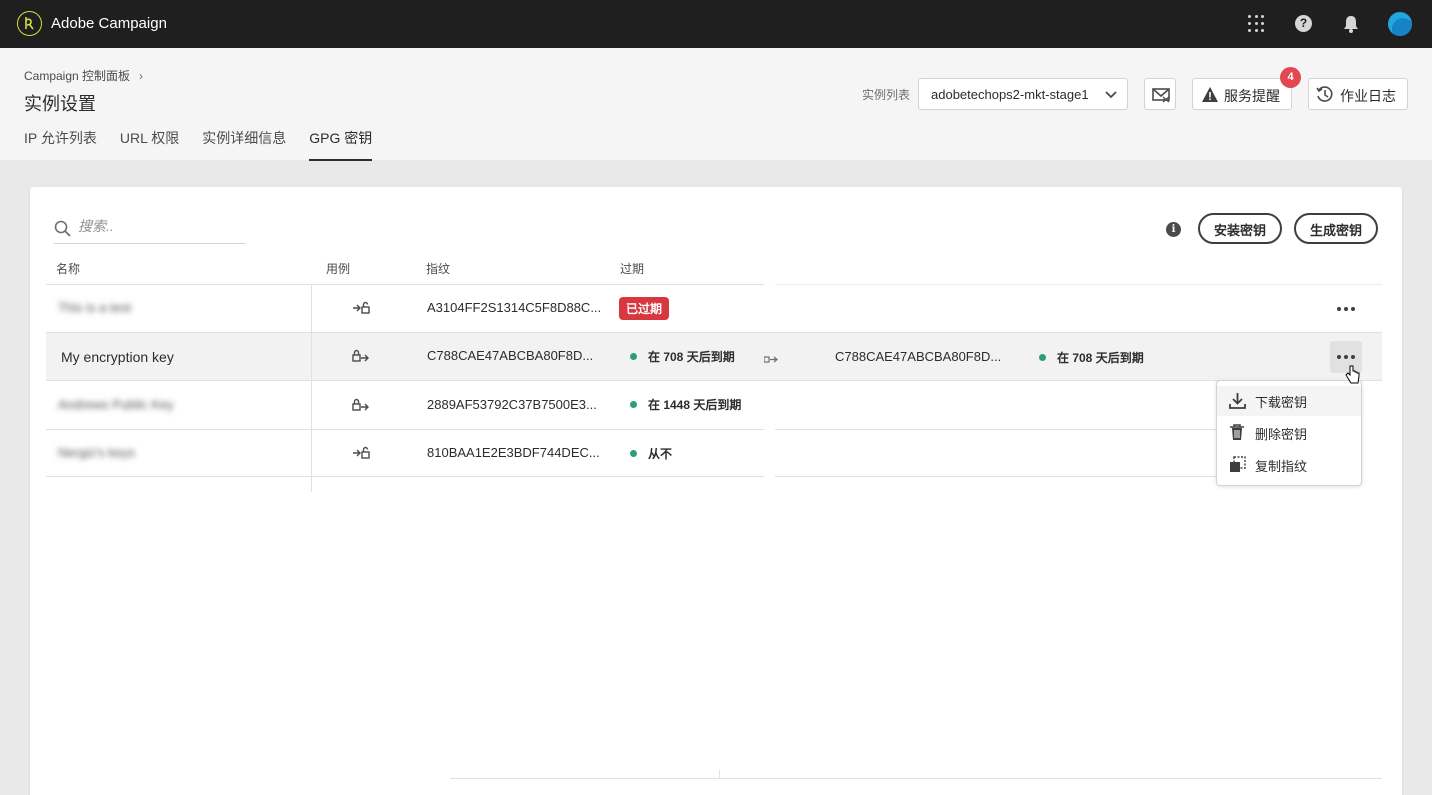  I want to click on column-header-expiry: 过期, so click(632, 268).